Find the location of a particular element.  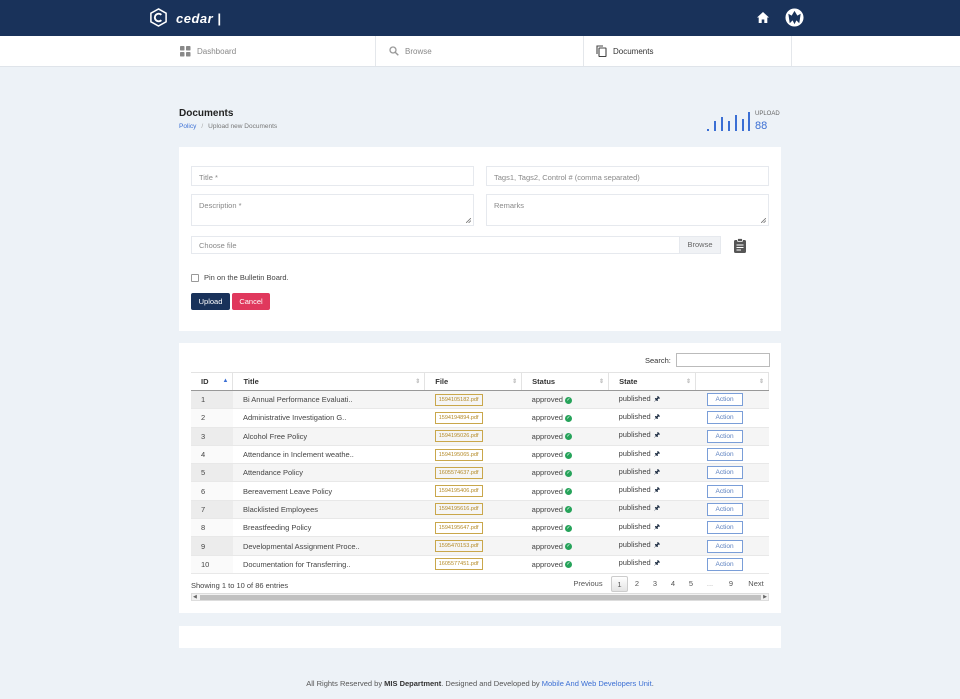

nav-item-browse: Browse is located at coordinates (486, 51).